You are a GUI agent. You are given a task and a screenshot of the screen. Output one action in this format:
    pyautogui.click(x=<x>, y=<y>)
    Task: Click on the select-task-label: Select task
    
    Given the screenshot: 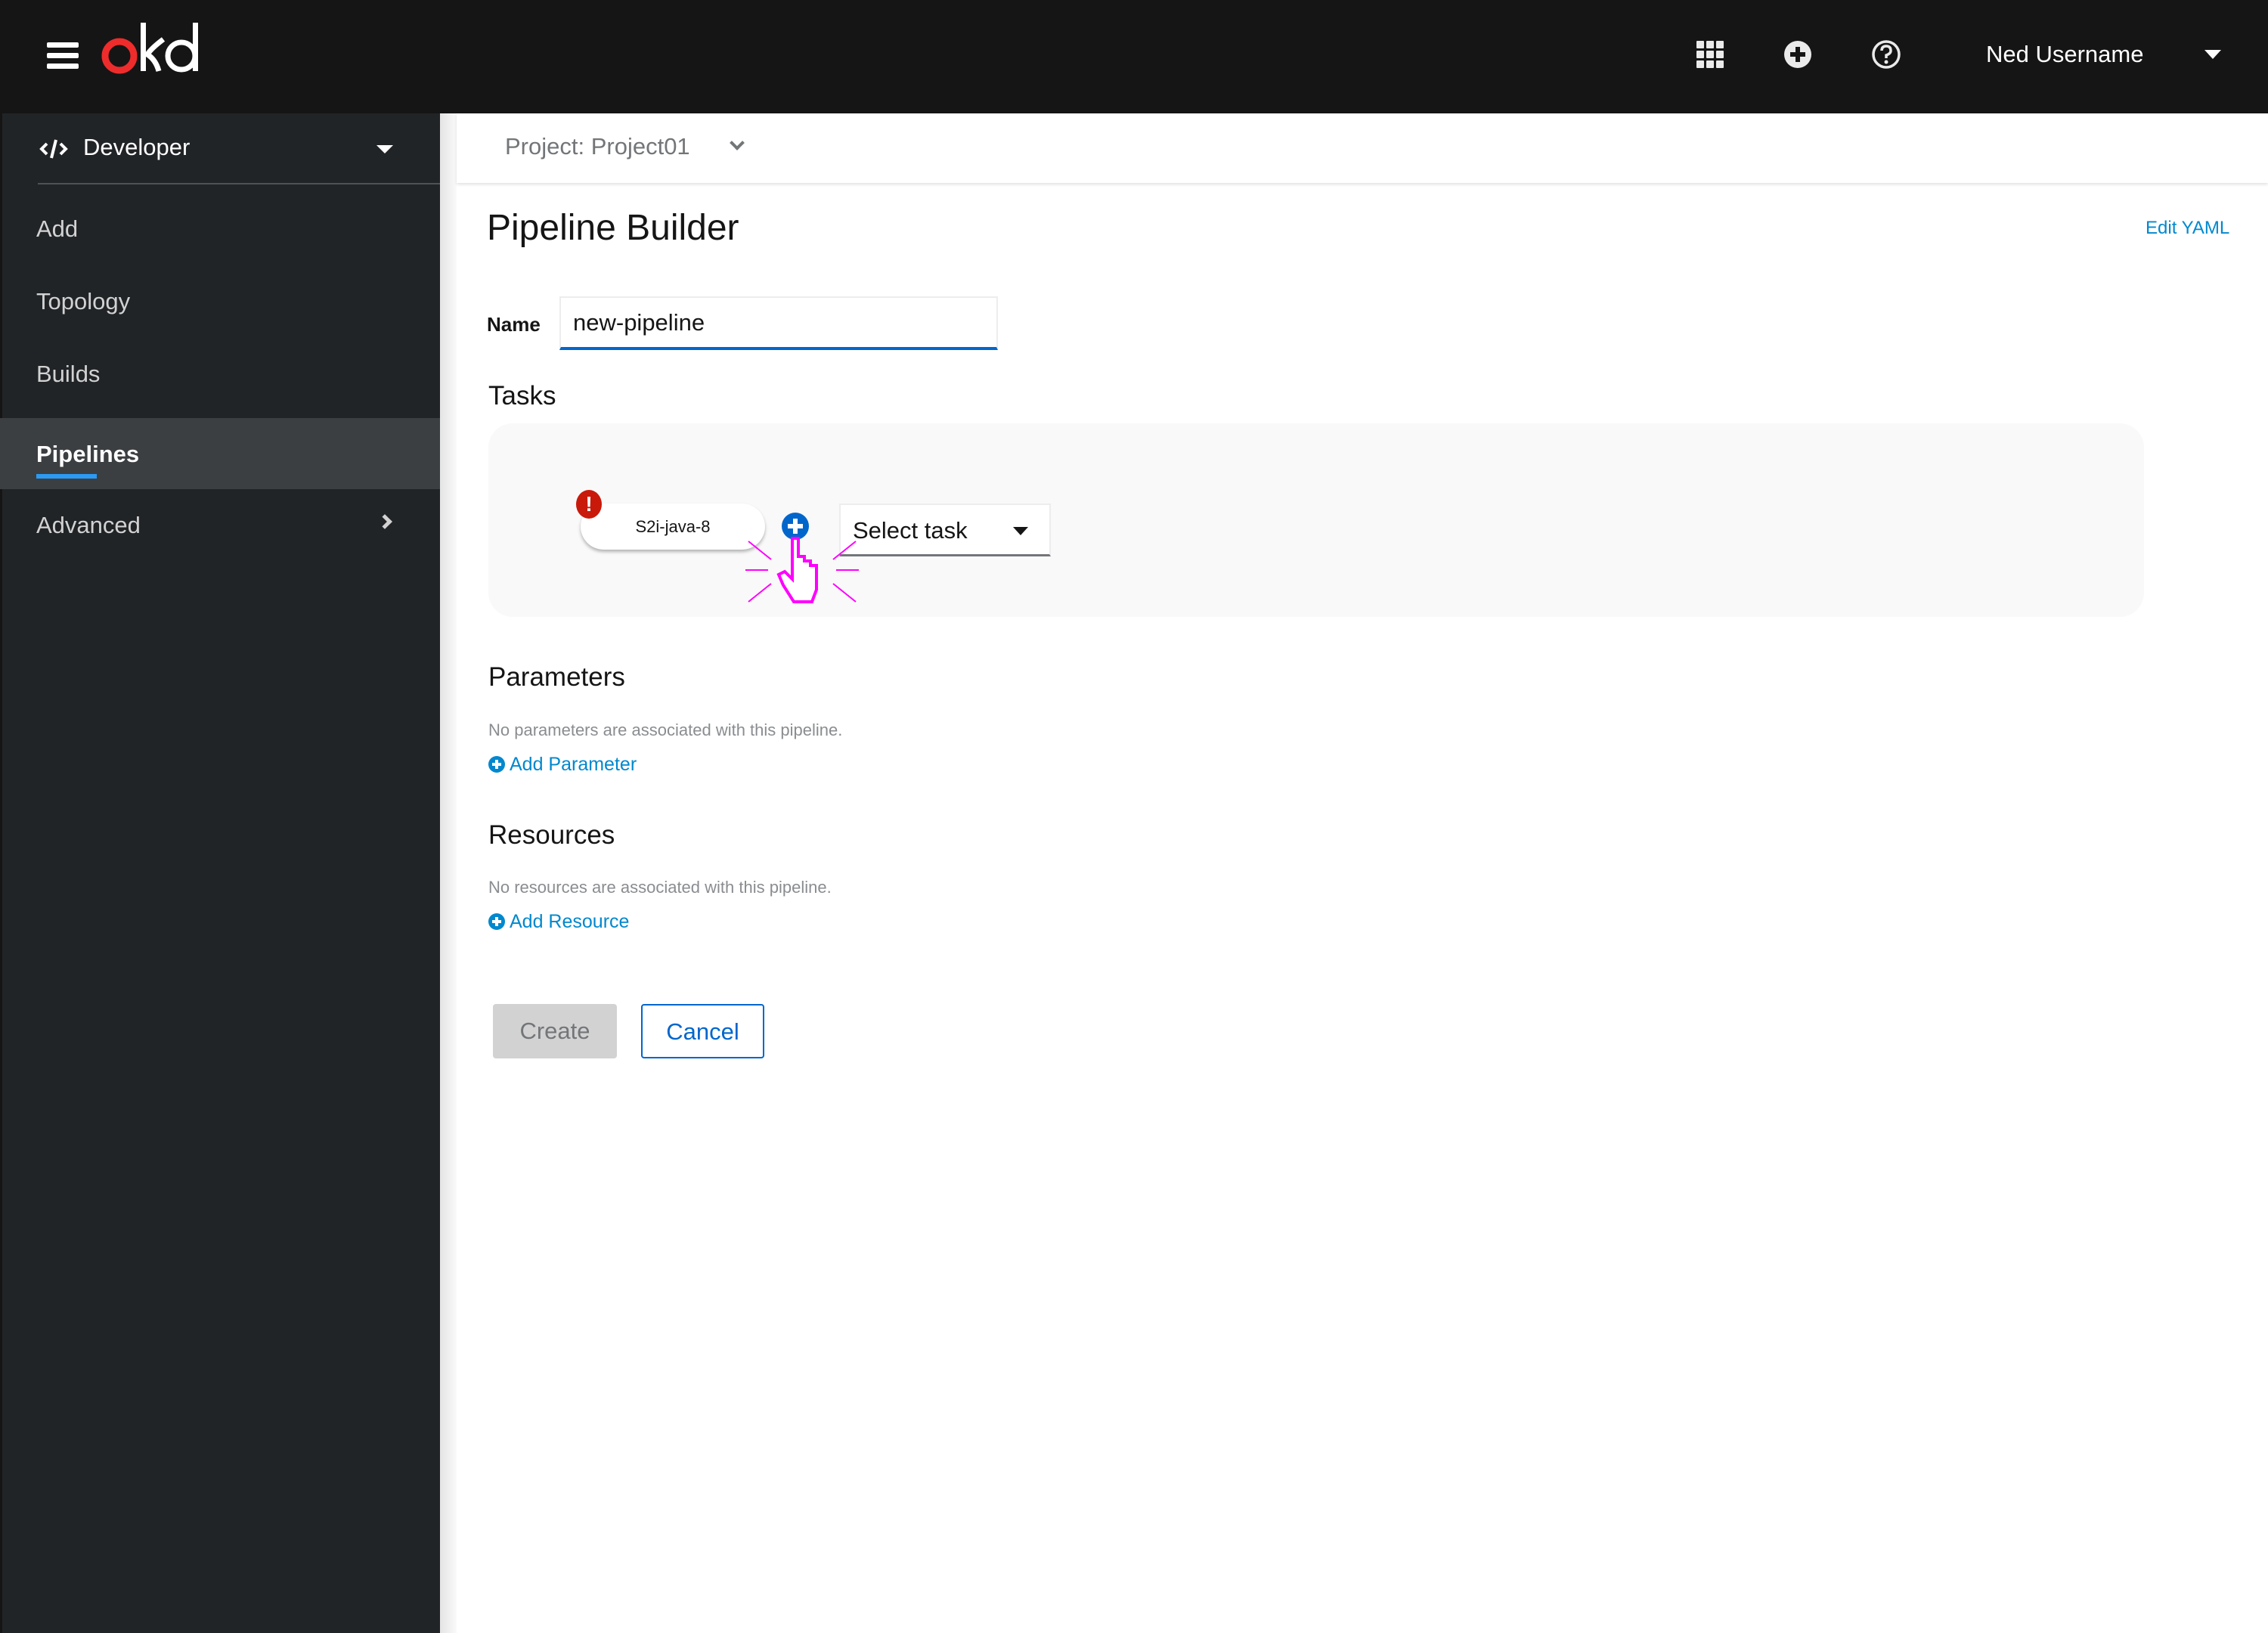 What is the action you would take?
    pyautogui.click(x=911, y=530)
    